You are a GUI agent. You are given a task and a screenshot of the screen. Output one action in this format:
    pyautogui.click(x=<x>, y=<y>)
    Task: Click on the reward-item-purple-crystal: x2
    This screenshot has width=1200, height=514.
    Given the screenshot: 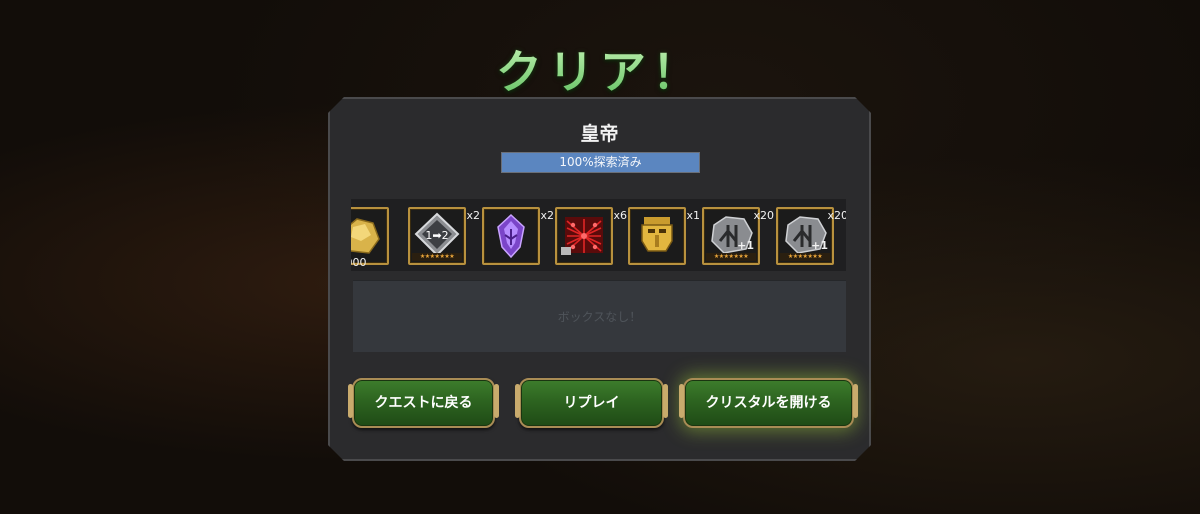 What is the action you would take?
    pyautogui.click(x=513, y=234)
    